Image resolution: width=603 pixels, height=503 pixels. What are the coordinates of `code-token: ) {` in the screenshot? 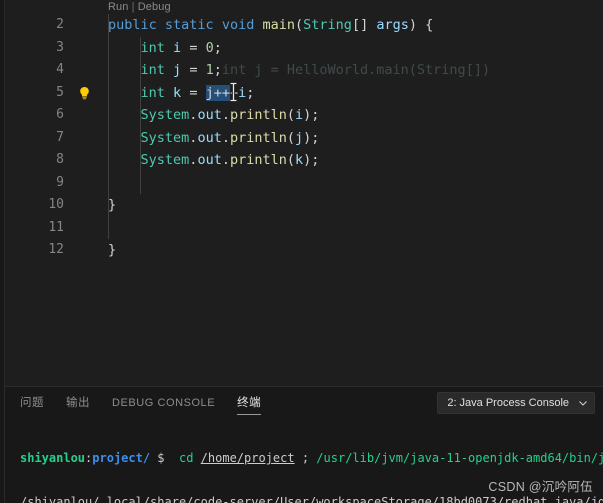 It's located at (421, 25).